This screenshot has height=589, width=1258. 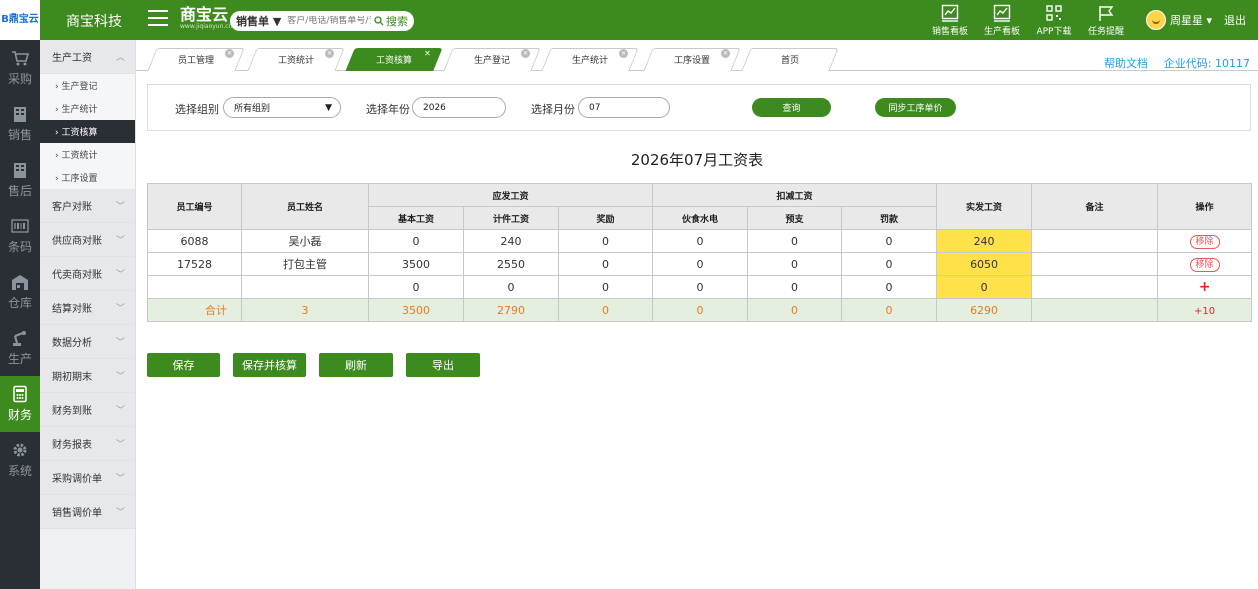 What do you see at coordinates (322, 21) in the screenshot?
I see `global-search: 销售单 ▼ 搜索` at bounding box center [322, 21].